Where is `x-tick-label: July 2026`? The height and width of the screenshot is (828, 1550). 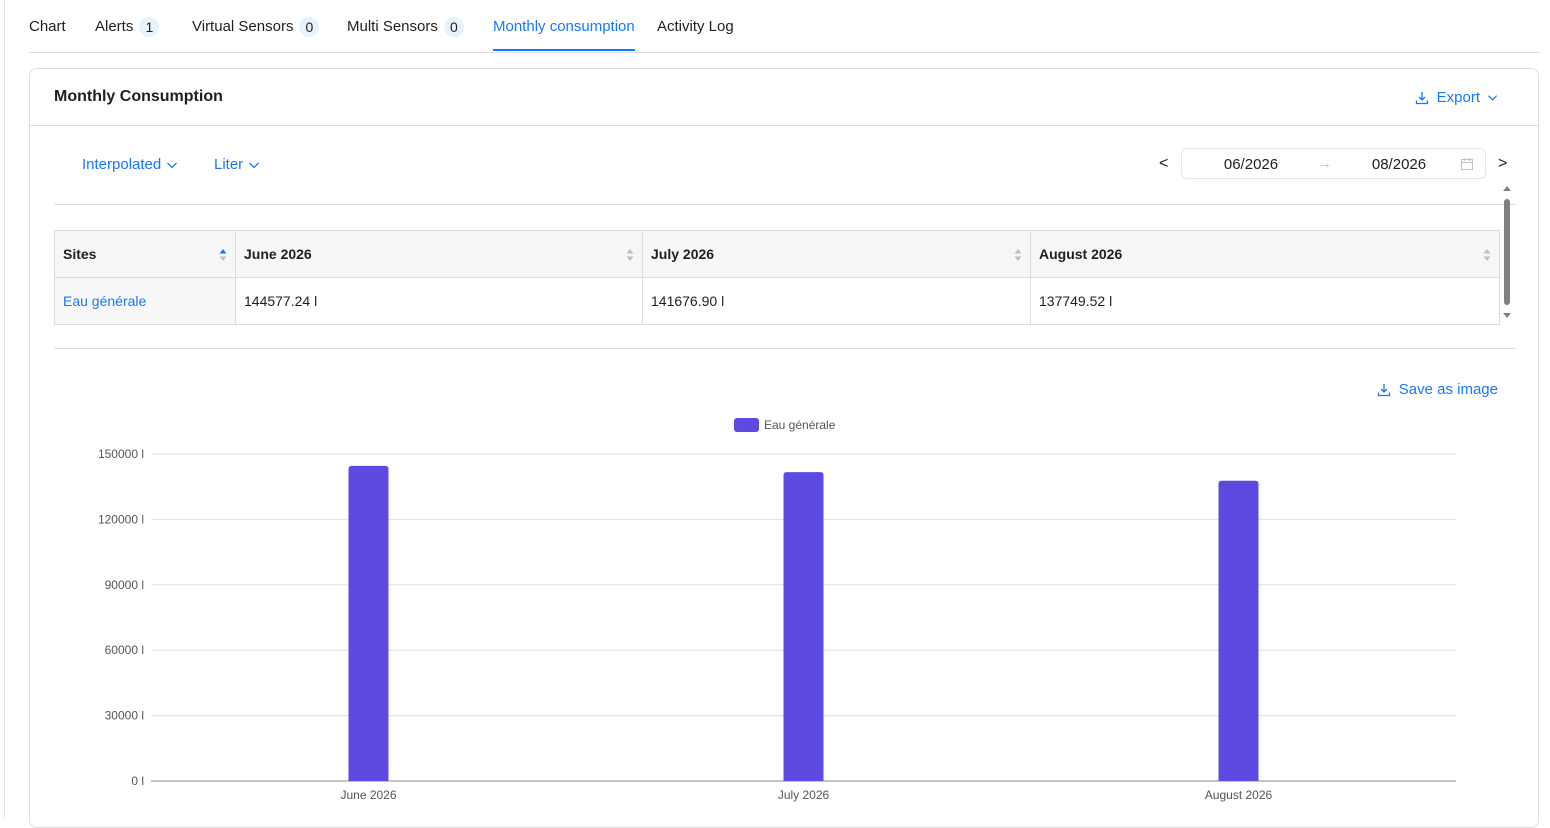
x-tick-label: July 2026 is located at coordinates (804, 795).